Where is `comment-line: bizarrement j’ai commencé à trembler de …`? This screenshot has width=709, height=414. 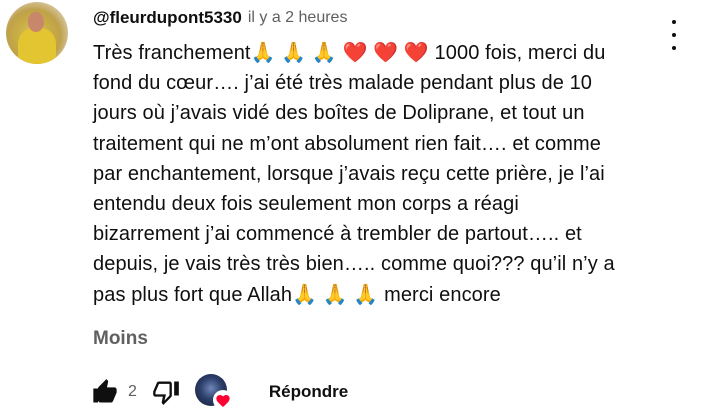
comment-line: bizarrement j’ai commencé à trembler de … is located at coordinates (337, 234).